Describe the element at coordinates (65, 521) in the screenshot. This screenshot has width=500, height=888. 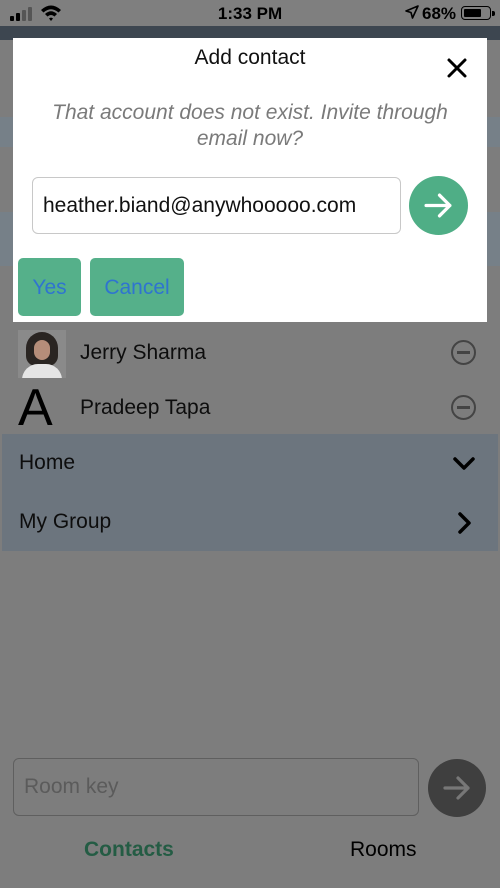
I see `group-label: My Group` at that location.